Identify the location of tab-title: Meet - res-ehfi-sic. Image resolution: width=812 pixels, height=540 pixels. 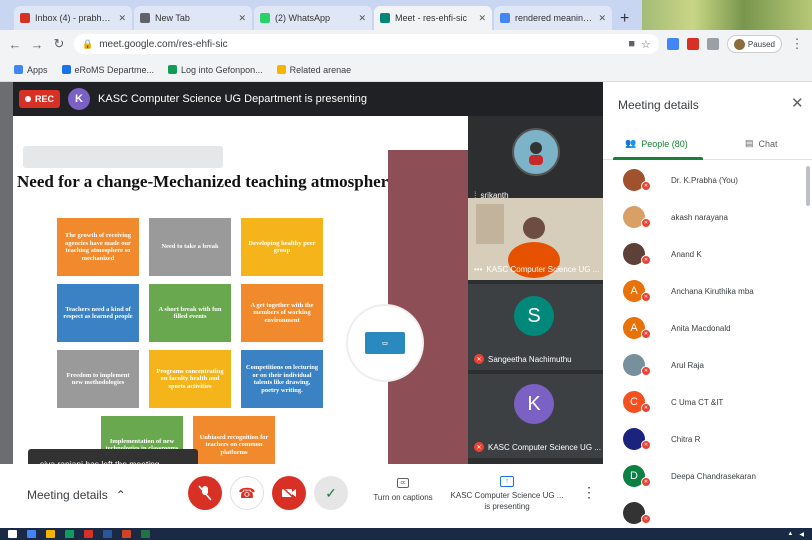
(431, 18).